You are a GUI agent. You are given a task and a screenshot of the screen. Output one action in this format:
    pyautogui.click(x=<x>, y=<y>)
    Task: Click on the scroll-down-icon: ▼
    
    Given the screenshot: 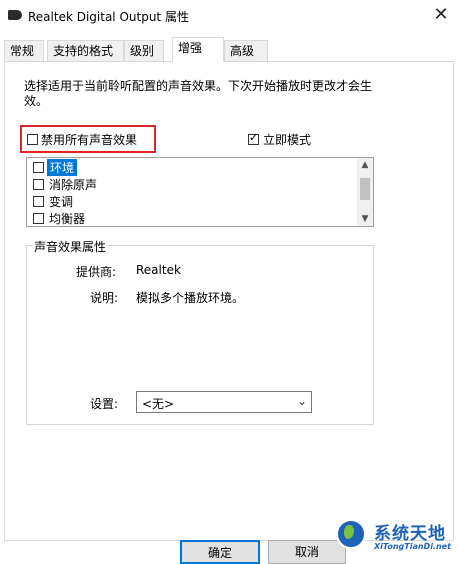 What is the action you would take?
    pyautogui.click(x=365, y=219)
    